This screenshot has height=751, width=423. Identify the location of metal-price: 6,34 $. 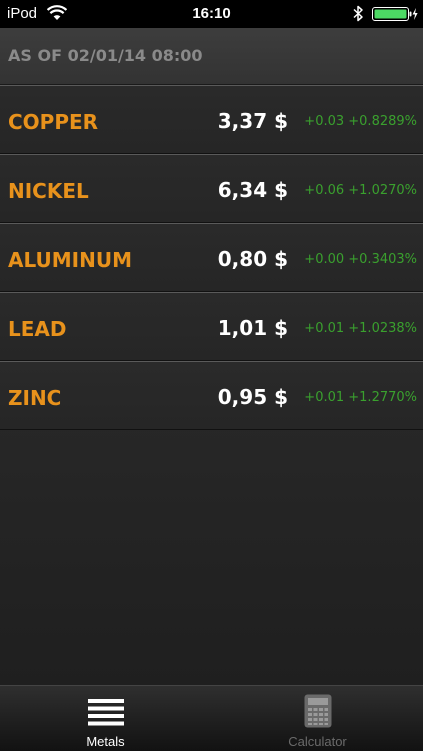
(252, 190).